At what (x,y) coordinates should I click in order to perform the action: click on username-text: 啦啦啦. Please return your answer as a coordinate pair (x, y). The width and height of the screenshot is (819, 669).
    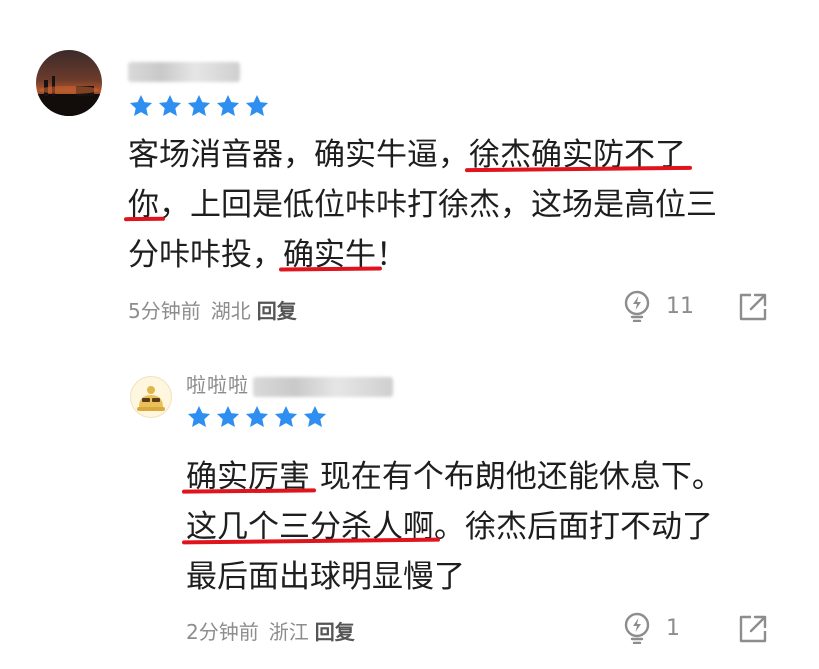
    Looking at the image, I should click on (217, 385).